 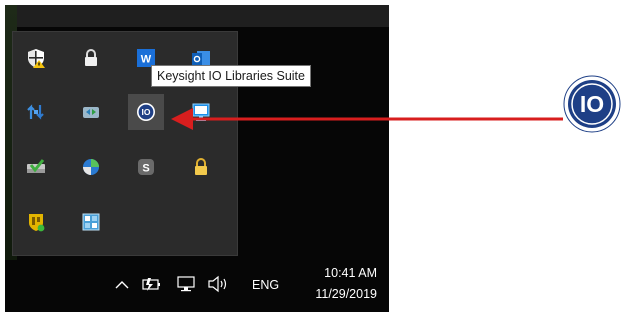 I want to click on tray-item-drive-check, so click(x=36, y=167).